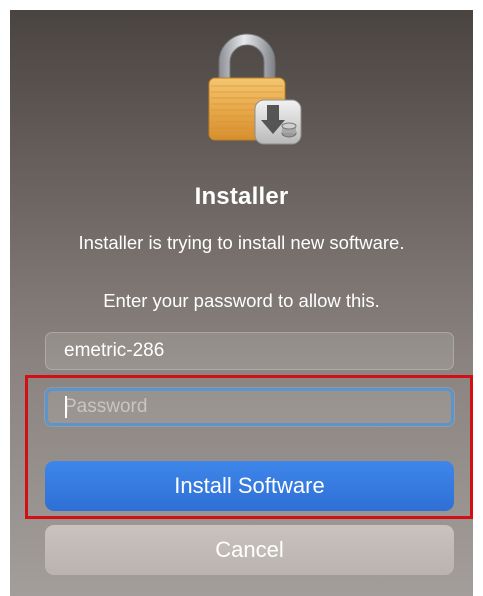 The width and height of the screenshot is (483, 596). What do you see at coordinates (241, 196) in the screenshot?
I see `dialog-title: Installer` at bounding box center [241, 196].